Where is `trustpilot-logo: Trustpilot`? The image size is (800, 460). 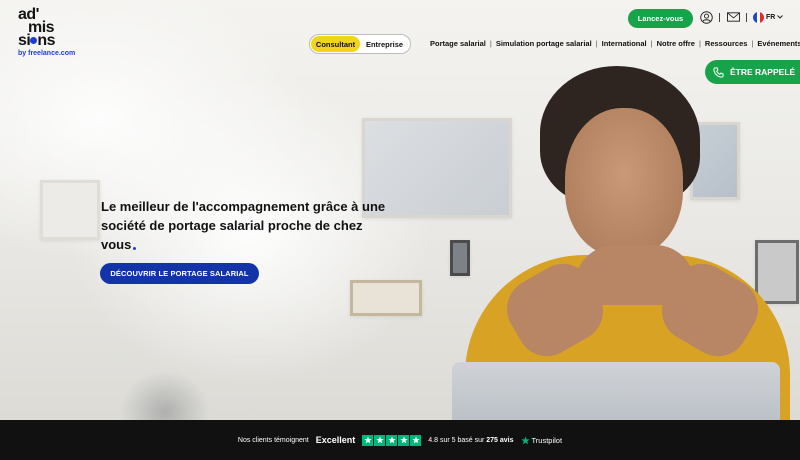
trustpilot-logo: Trustpilot is located at coordinates (541, 440).